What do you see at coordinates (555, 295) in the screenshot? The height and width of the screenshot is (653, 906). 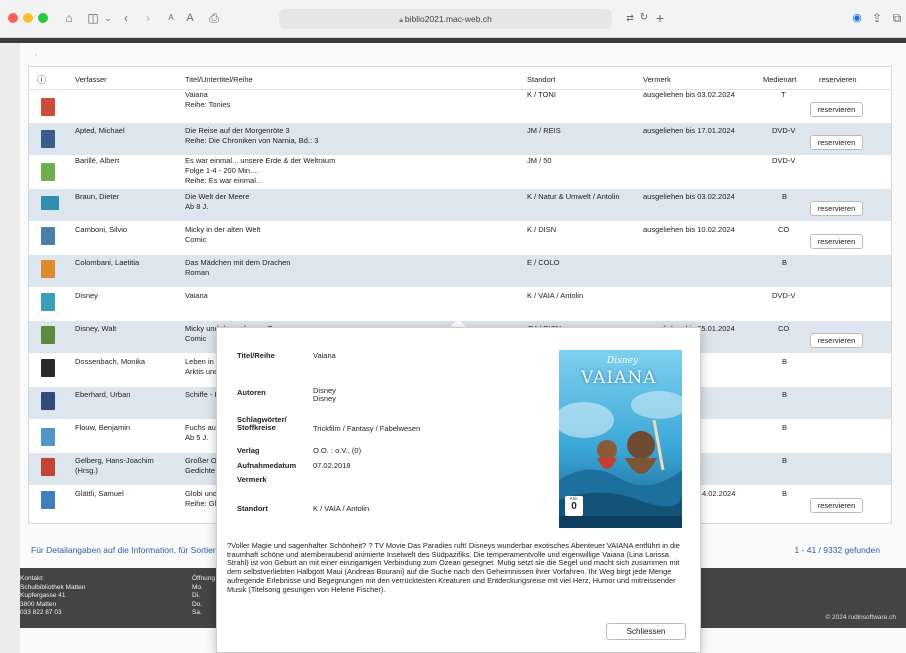 I see `row-location: K / VAIA / Antolin` at bounding box center [555, 295].